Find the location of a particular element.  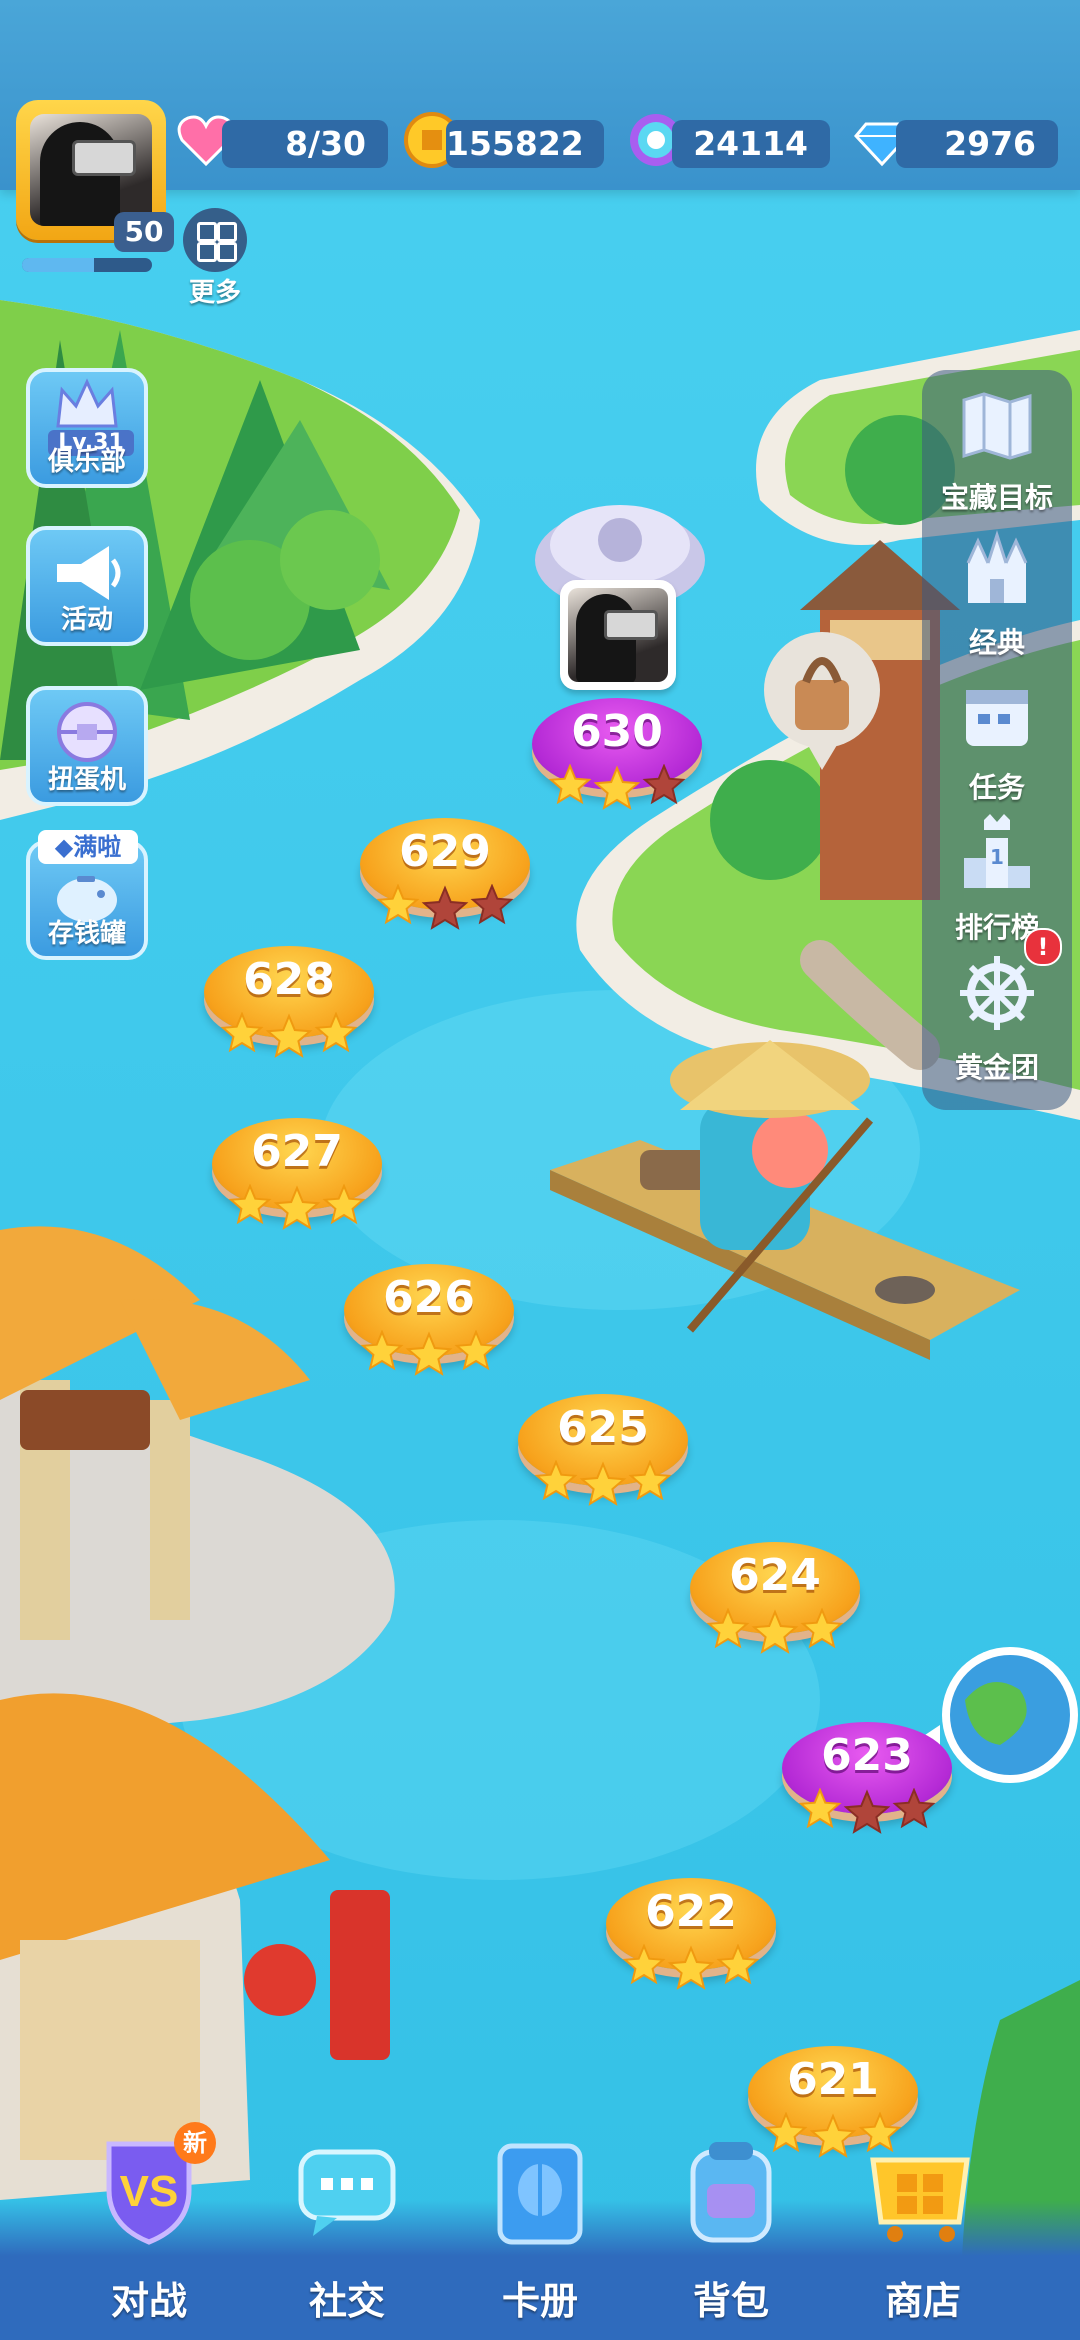

treasure-goal-label: 宝藏目标 is located at coordinates (996, 497).